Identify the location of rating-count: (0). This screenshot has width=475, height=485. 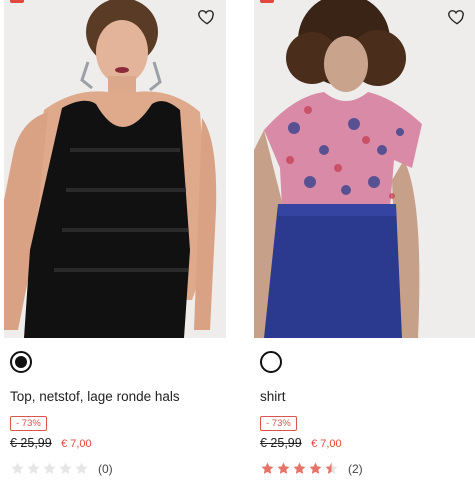
(105, 468).